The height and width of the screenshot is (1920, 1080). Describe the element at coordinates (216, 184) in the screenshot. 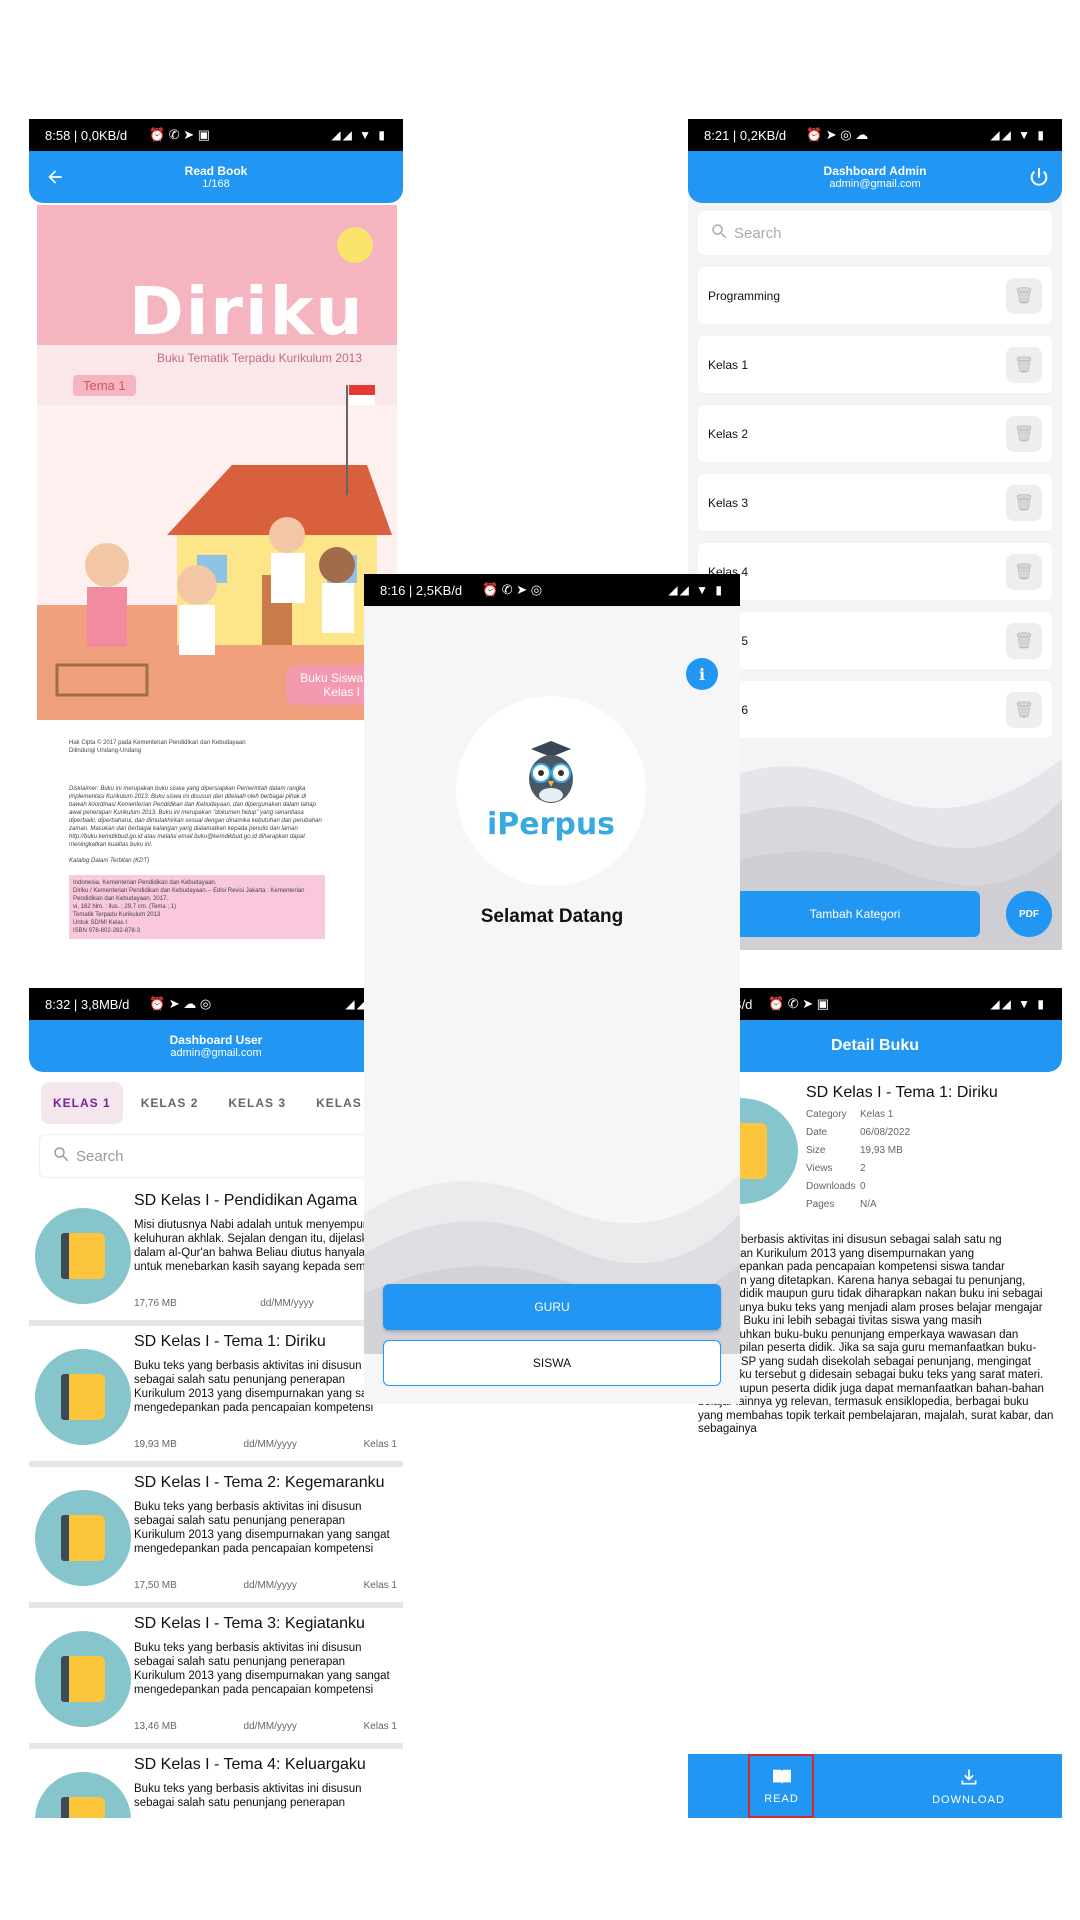

I see `page-counter: 1/168` at that location.